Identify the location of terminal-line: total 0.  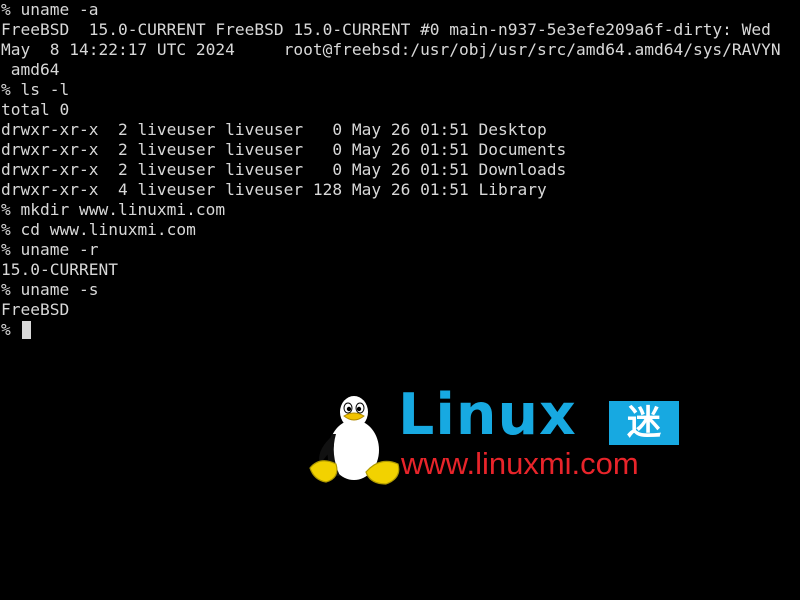
(35, 109).